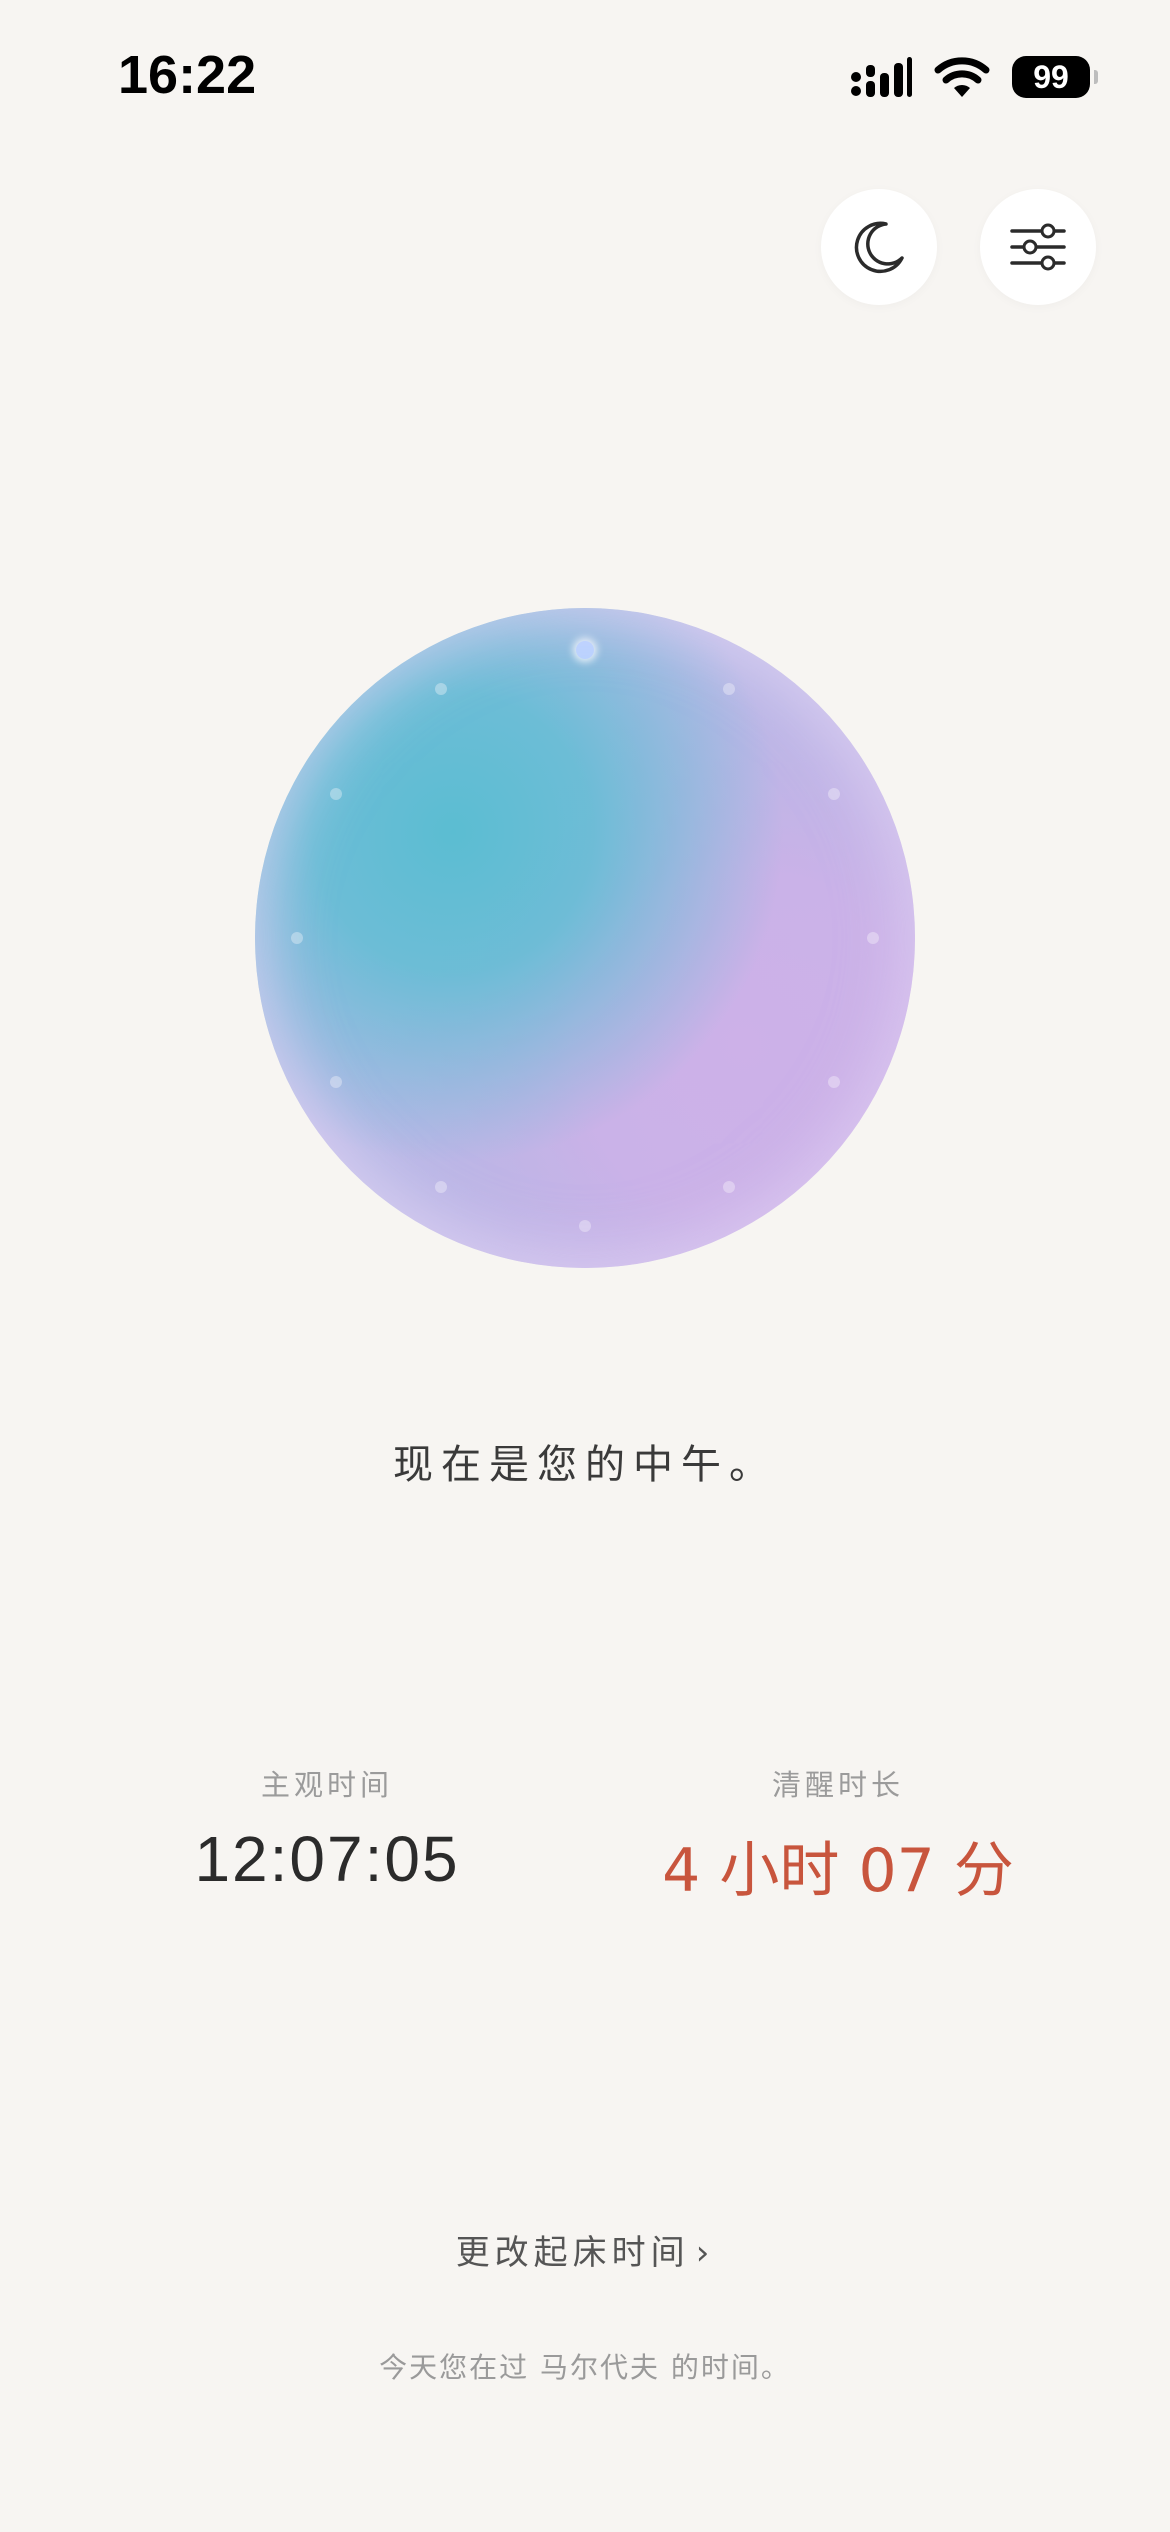 The image size is (1170, 2532). What do you see at coordinates (585, 650) in the screenshot?
I see `orb-tick-active` at bounding box center [585, 650].